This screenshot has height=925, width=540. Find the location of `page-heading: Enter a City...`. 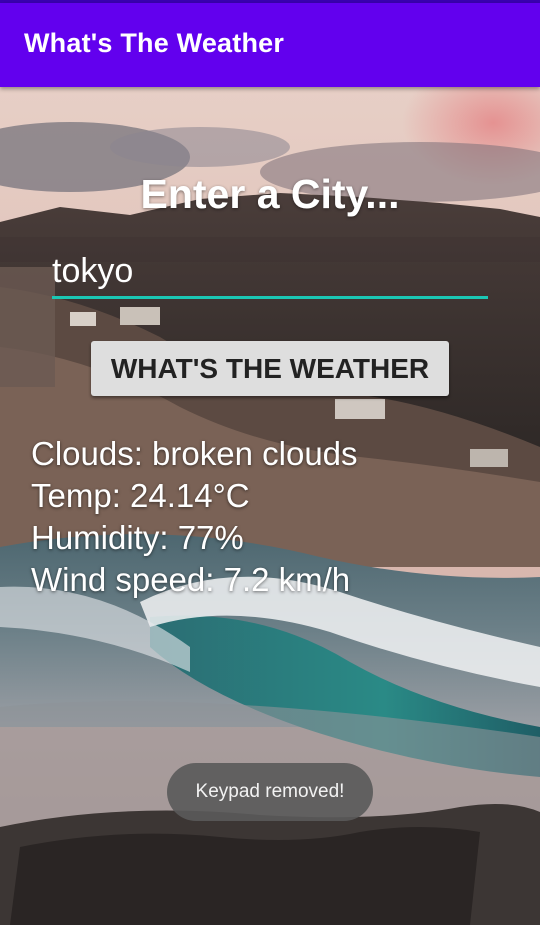

page-heading: Enter a City... is located at coordinates (270, 194).